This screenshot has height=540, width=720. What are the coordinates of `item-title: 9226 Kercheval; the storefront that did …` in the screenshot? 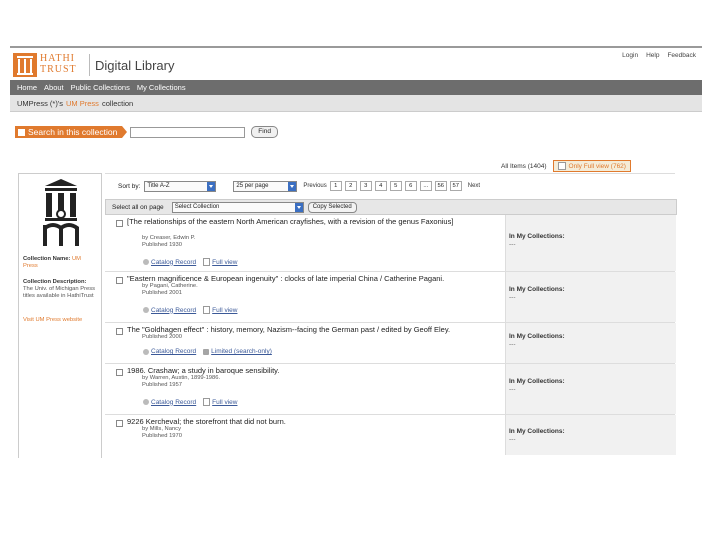 It's located at (312, 421).